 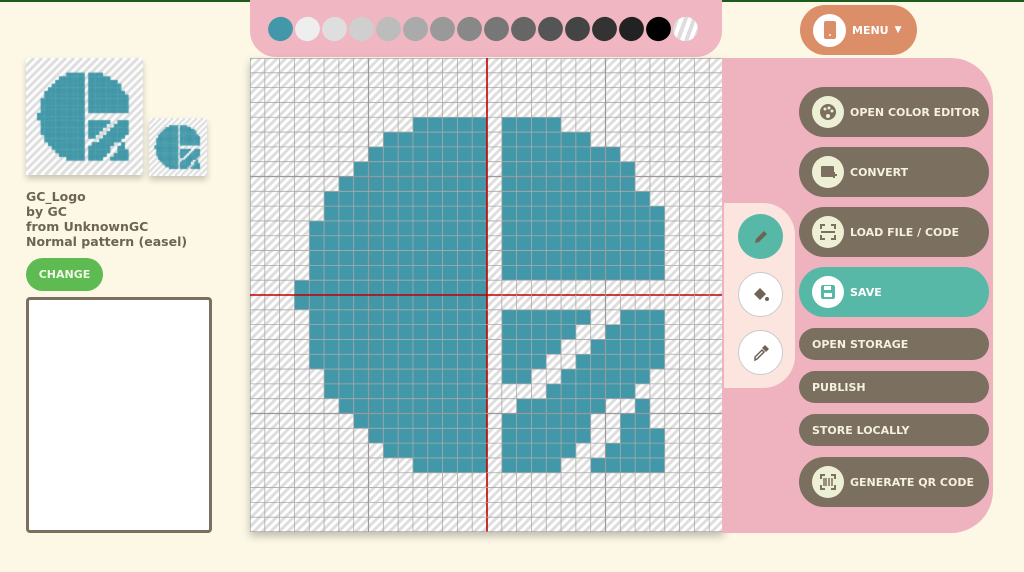 What do you see at coordinates (858, 30) in the screenshot?
I see `menu-button: MENU ▼` at bounding box center [858, 30].